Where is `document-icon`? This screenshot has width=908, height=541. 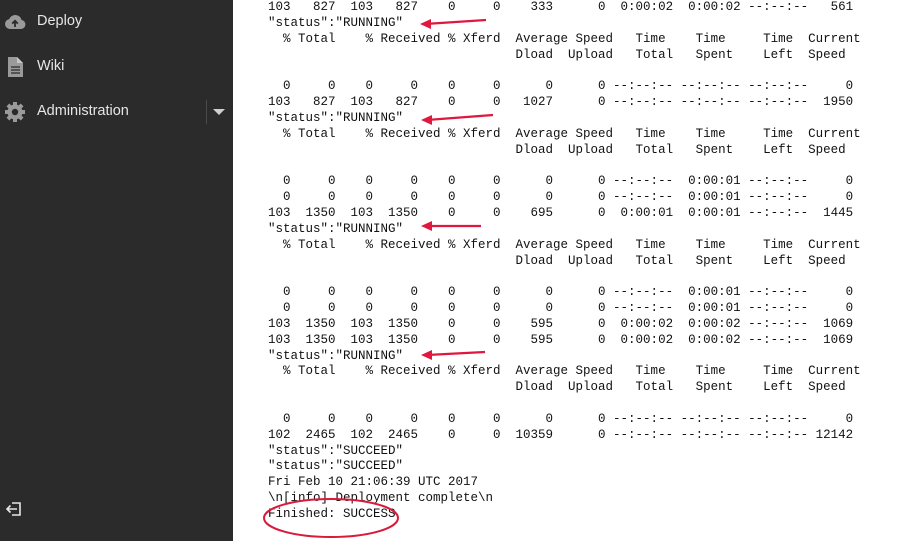 document-icon is located at coordinates (15, 67).